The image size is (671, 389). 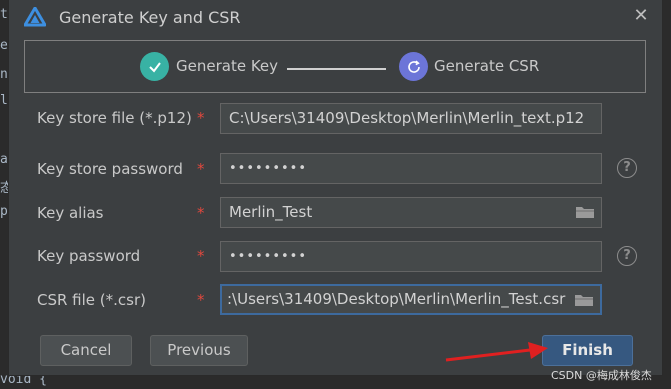 What do you see at coordinates (70, 213) in the screenshot?
I see `key-alias-label: Key alias` at bounding box center [70, 213].